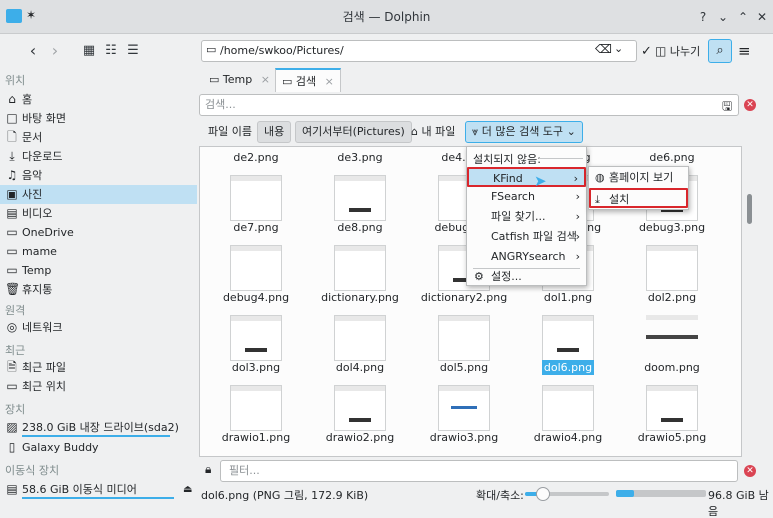  What do you see at coordinates (98, 367) in the screenshot?
I see `sidebar-item-recent-files: 🗎 최근 파일` at bounding box center [98, 367].